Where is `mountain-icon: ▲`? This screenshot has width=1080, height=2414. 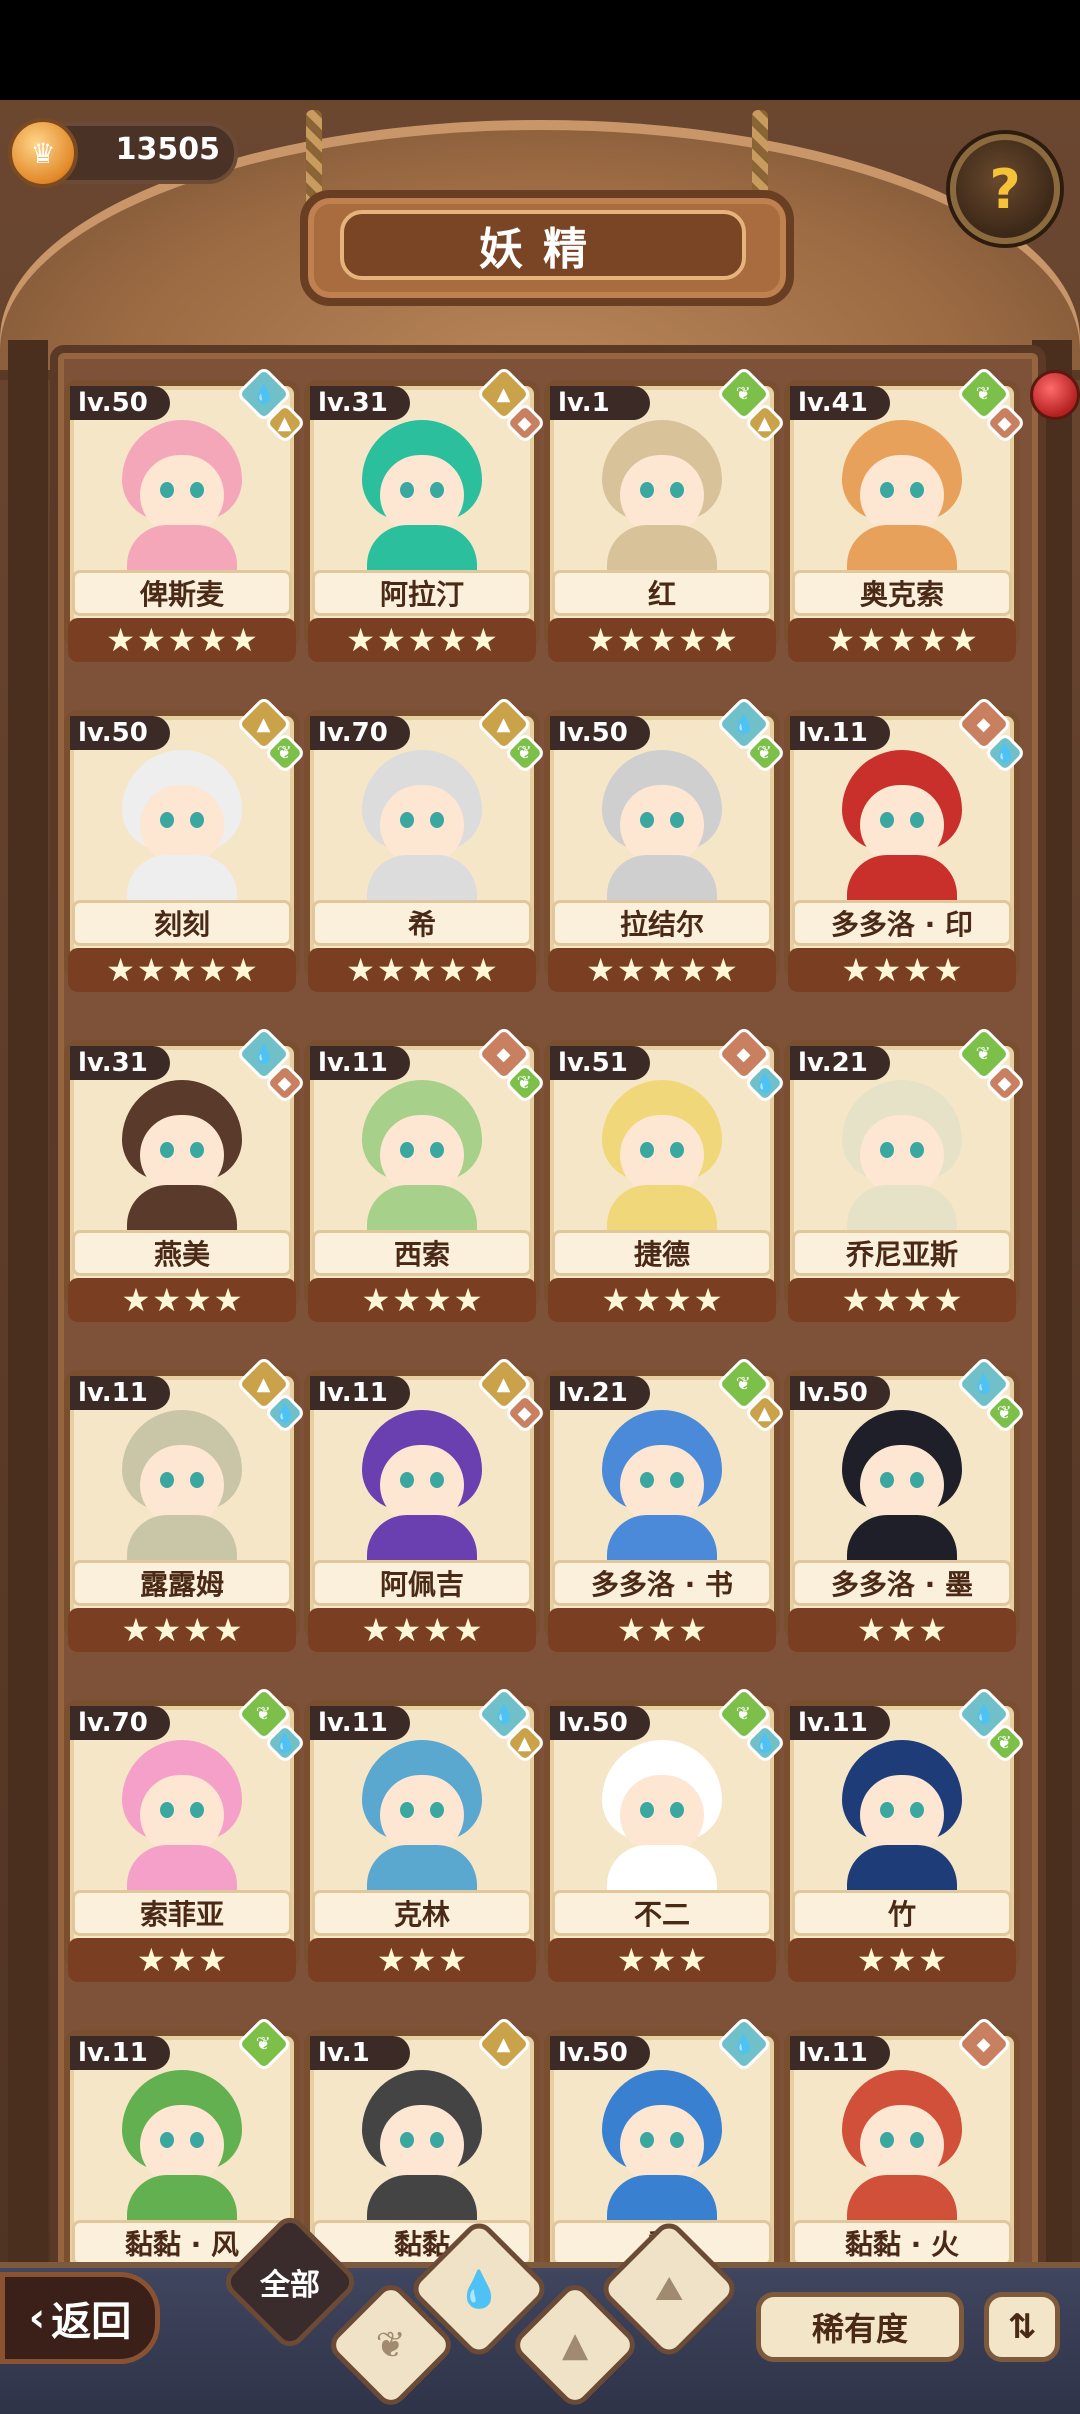 mountain-icon: ▲ is located at coordinates (575, 2345).